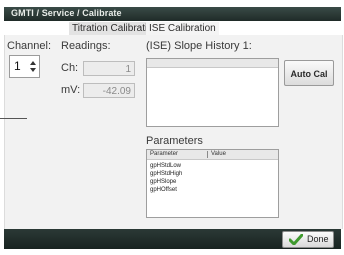  What do you see at coordinates (109, 68) in the screenshot?
I see `ch-value-field: 1` at bounding box center [109, 68].